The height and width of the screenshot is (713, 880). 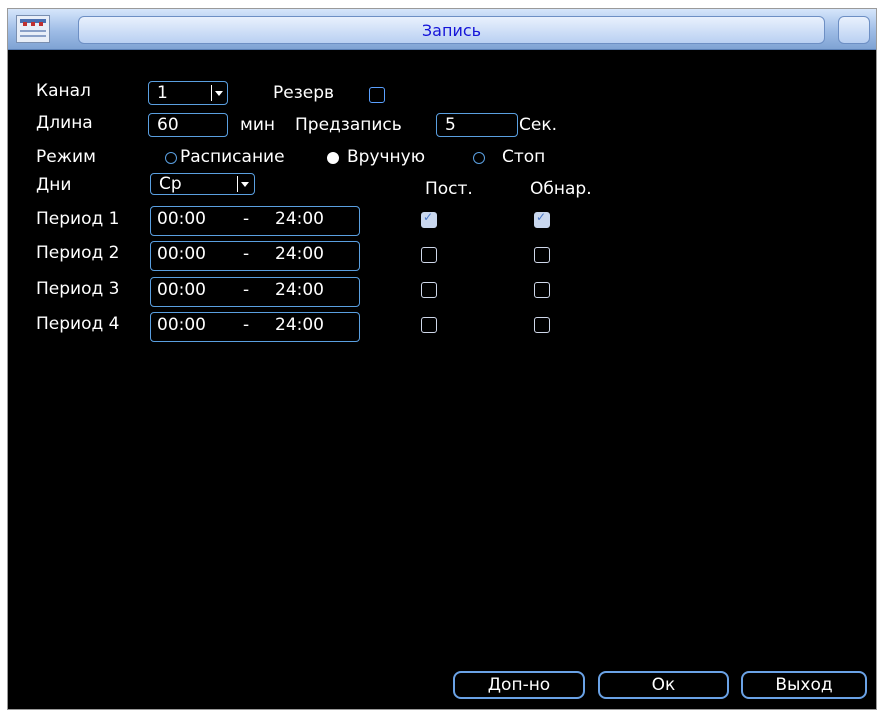 I want to click on period-1-detection-checkbox, so click(x=542, y=219).